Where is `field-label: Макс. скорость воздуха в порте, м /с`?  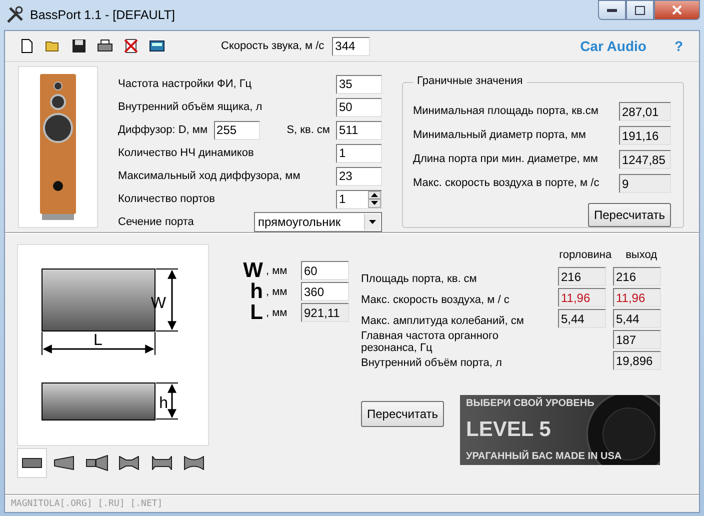
field-label: Макс. скорость воздуха в порте, м /с is located at coordinates (506, 183).